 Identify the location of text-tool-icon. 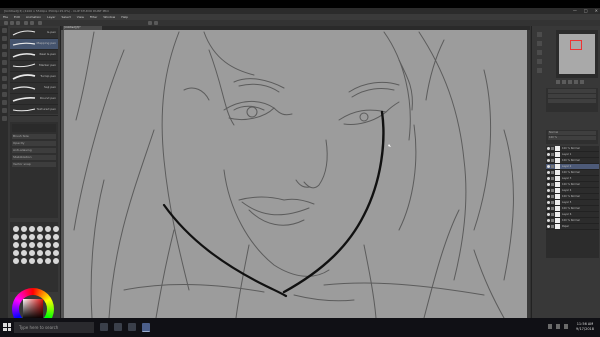
(4, 118).